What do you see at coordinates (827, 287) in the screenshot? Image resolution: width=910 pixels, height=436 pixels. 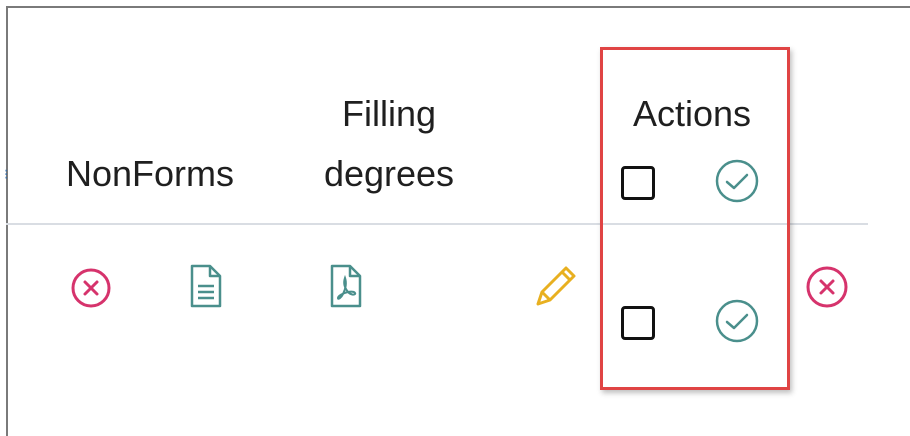 I see `remove-close-circle-icon` at bounding box center [827, 287].